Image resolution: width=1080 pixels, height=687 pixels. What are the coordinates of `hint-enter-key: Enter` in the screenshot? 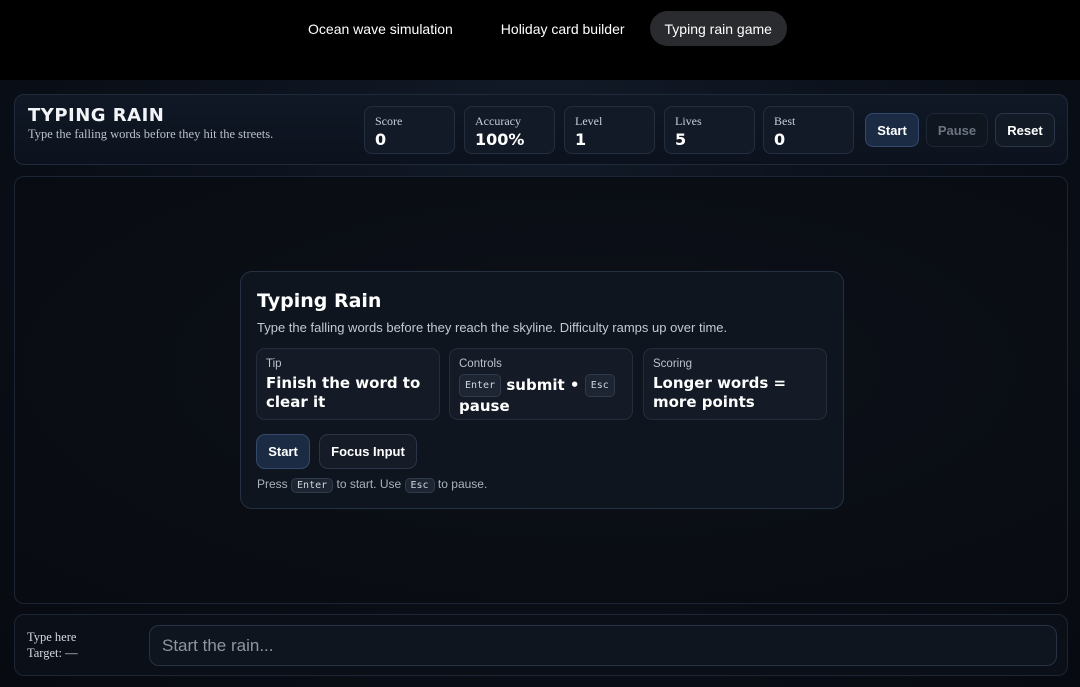 It's located at (312, 485).